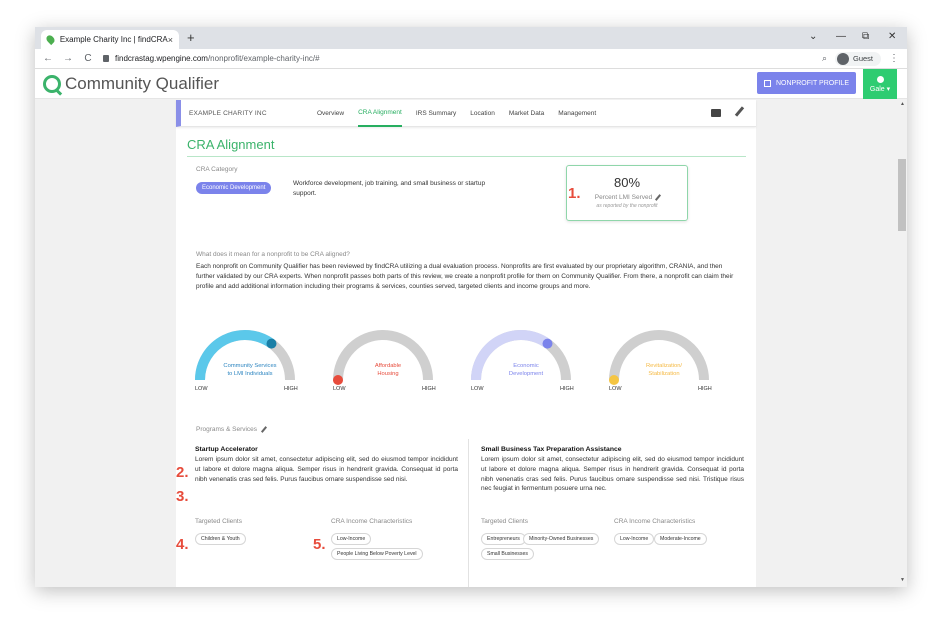 The image size is (944, 624). I want to click on annotation-number: 4., so click(182, 544).